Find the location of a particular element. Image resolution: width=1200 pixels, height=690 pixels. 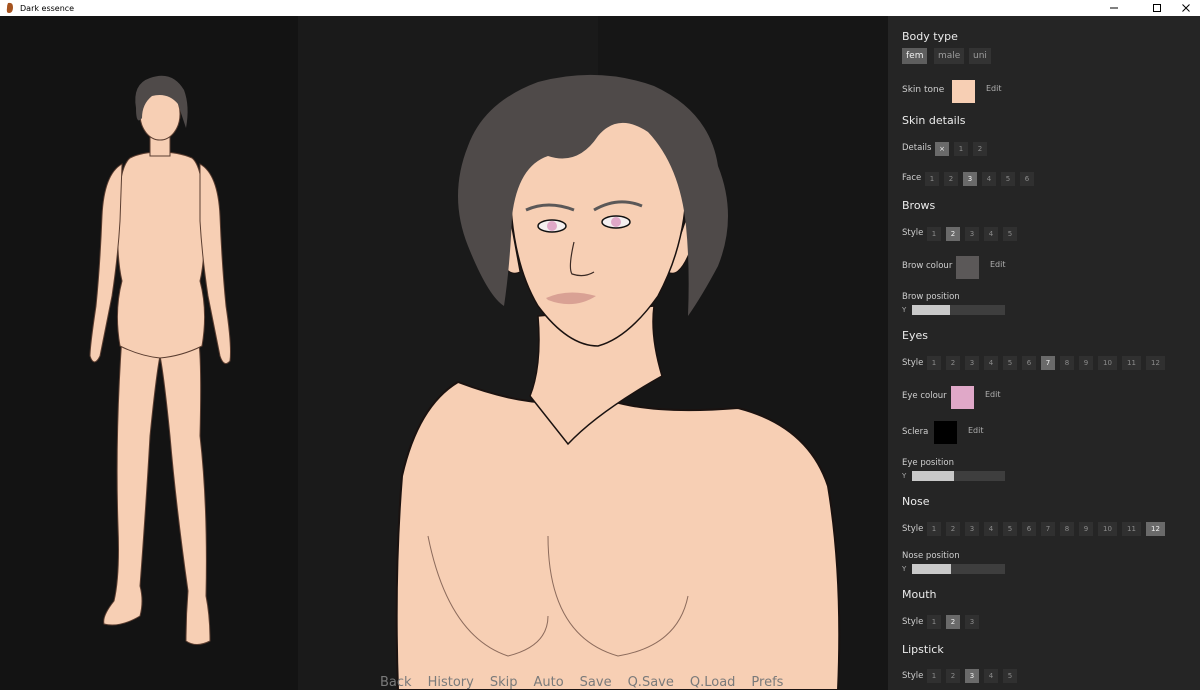

nose-style-option-11: 11 is located at coordinates (1131, 529).